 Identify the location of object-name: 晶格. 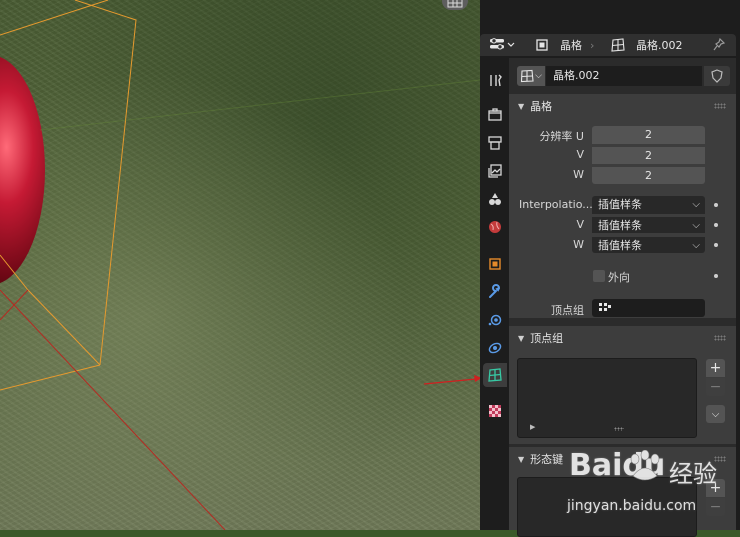
(571, 45).